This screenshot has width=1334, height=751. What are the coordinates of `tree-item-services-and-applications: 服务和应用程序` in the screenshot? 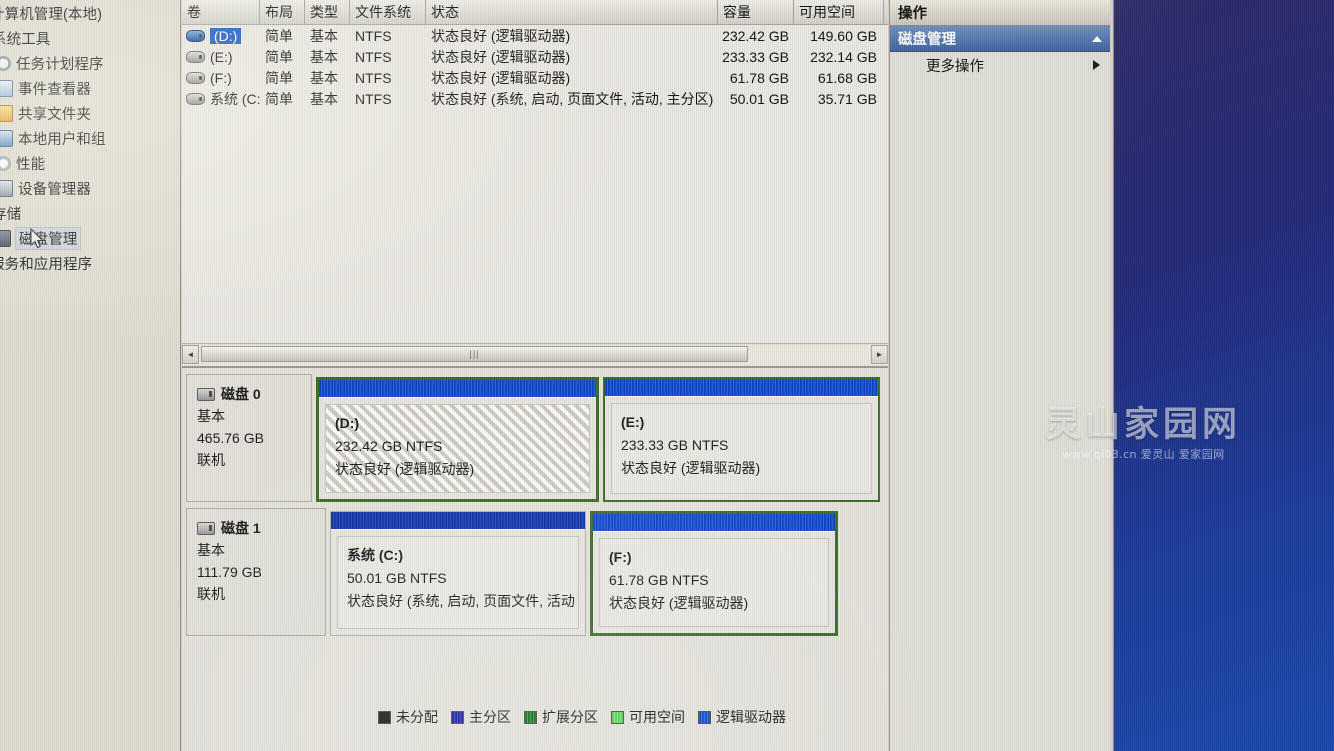 It's located at (90, 263).